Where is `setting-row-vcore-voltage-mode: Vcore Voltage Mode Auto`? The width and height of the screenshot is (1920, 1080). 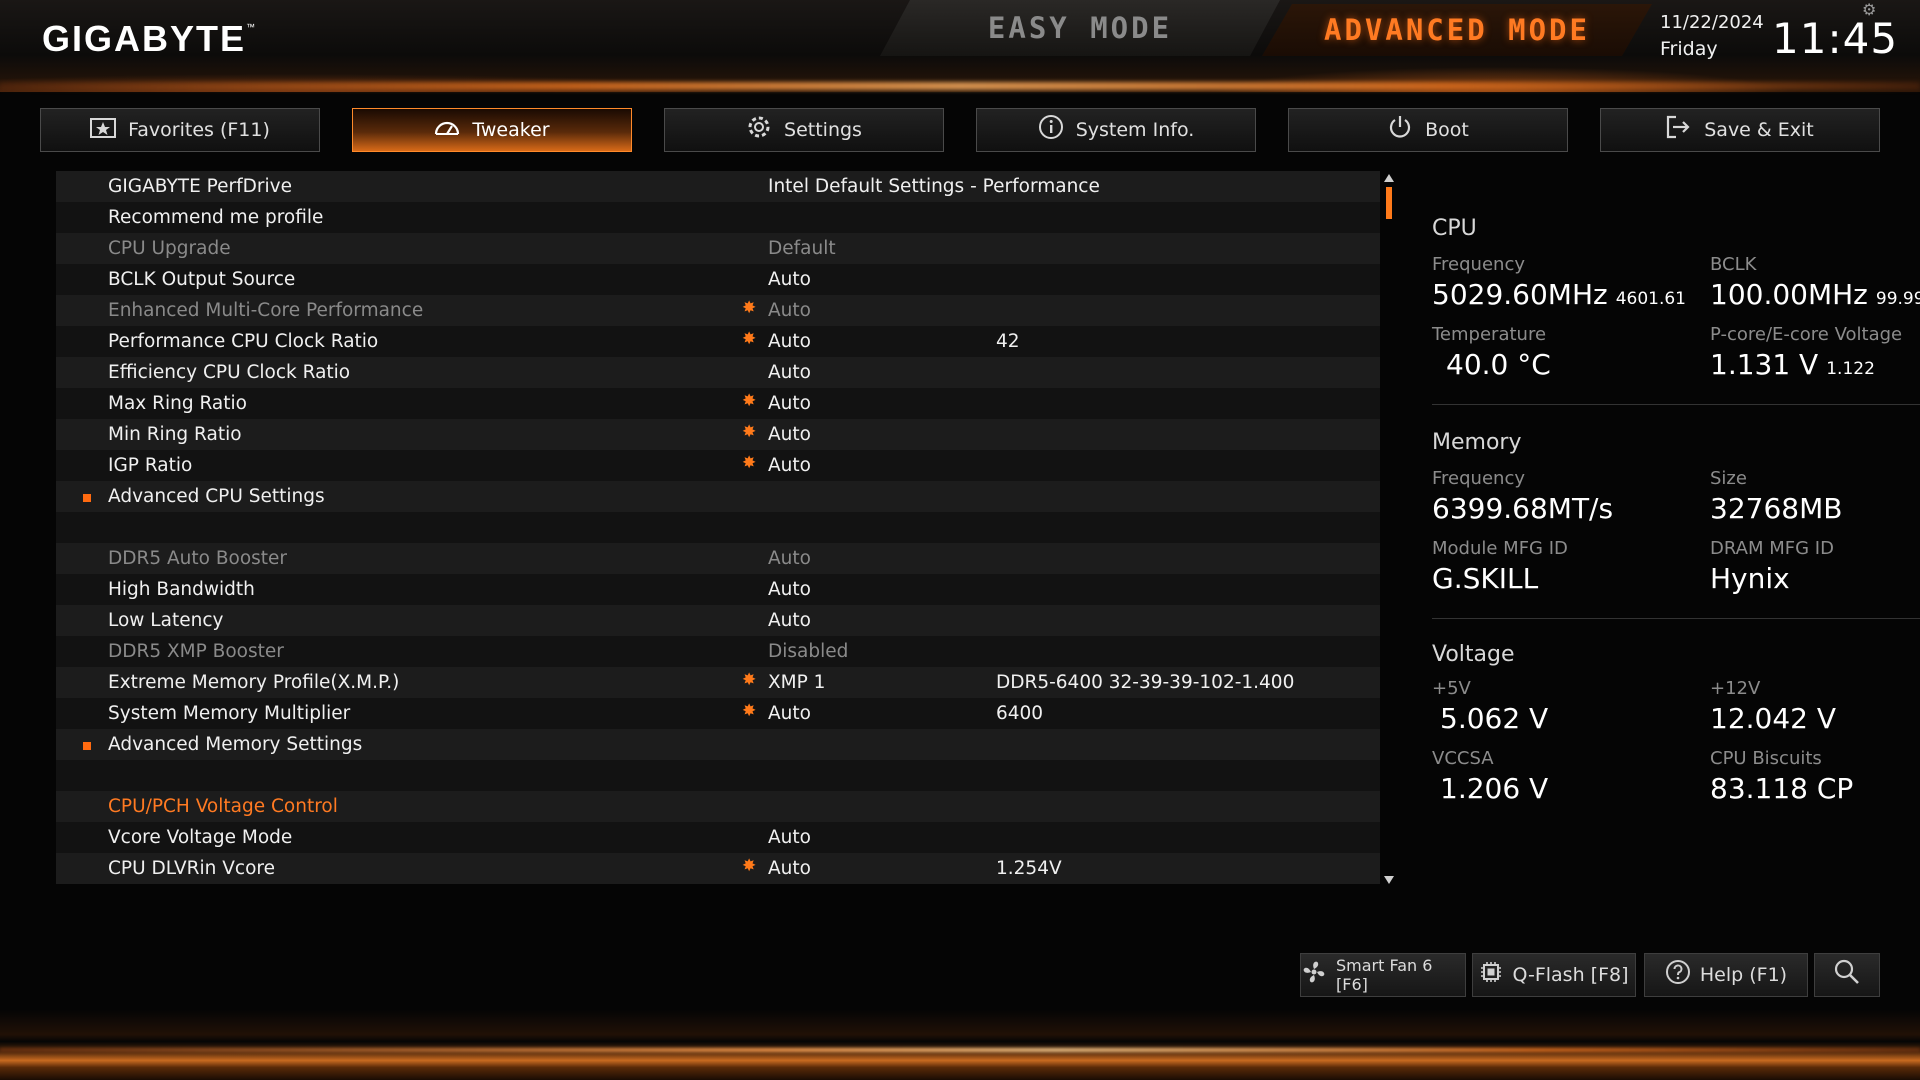 setting-row-vcore-voltage-mode: Vcore Voltage Mode Auto is located at coordinates (718, 837).